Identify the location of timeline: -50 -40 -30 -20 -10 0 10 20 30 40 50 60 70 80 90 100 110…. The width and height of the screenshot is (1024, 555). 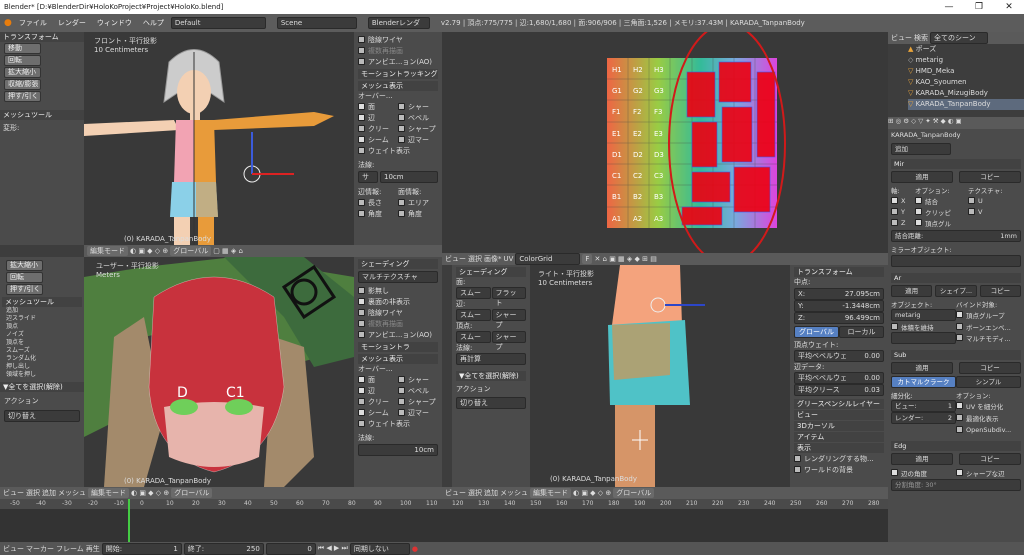
(444, 520).